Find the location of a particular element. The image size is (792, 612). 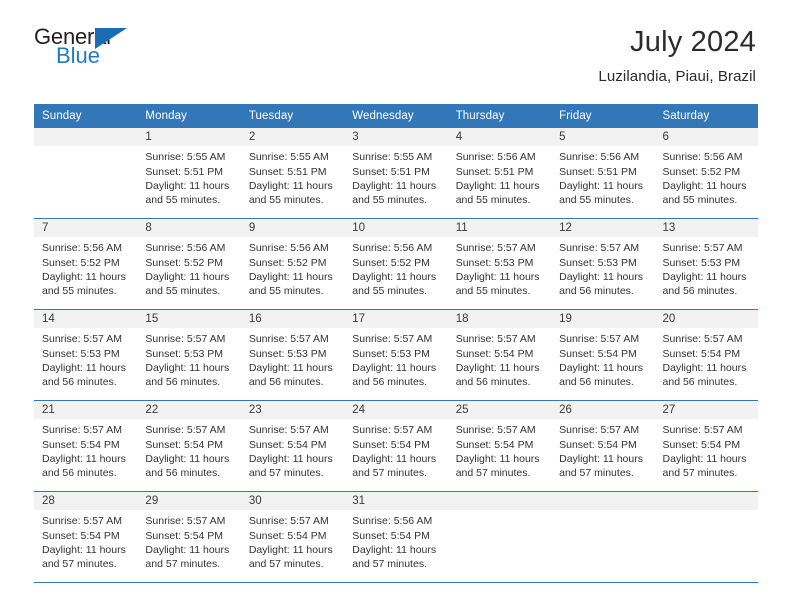

calendar-day-number: 10 is located at coordinates (396, 228).